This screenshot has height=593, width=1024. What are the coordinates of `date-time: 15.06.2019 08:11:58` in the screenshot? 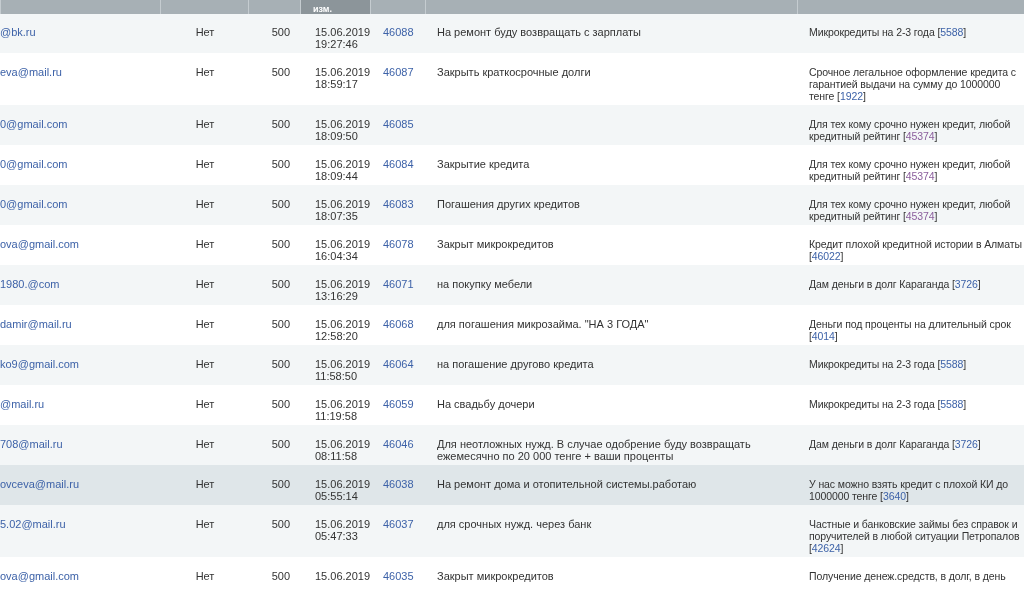 It's located at (343, 450).